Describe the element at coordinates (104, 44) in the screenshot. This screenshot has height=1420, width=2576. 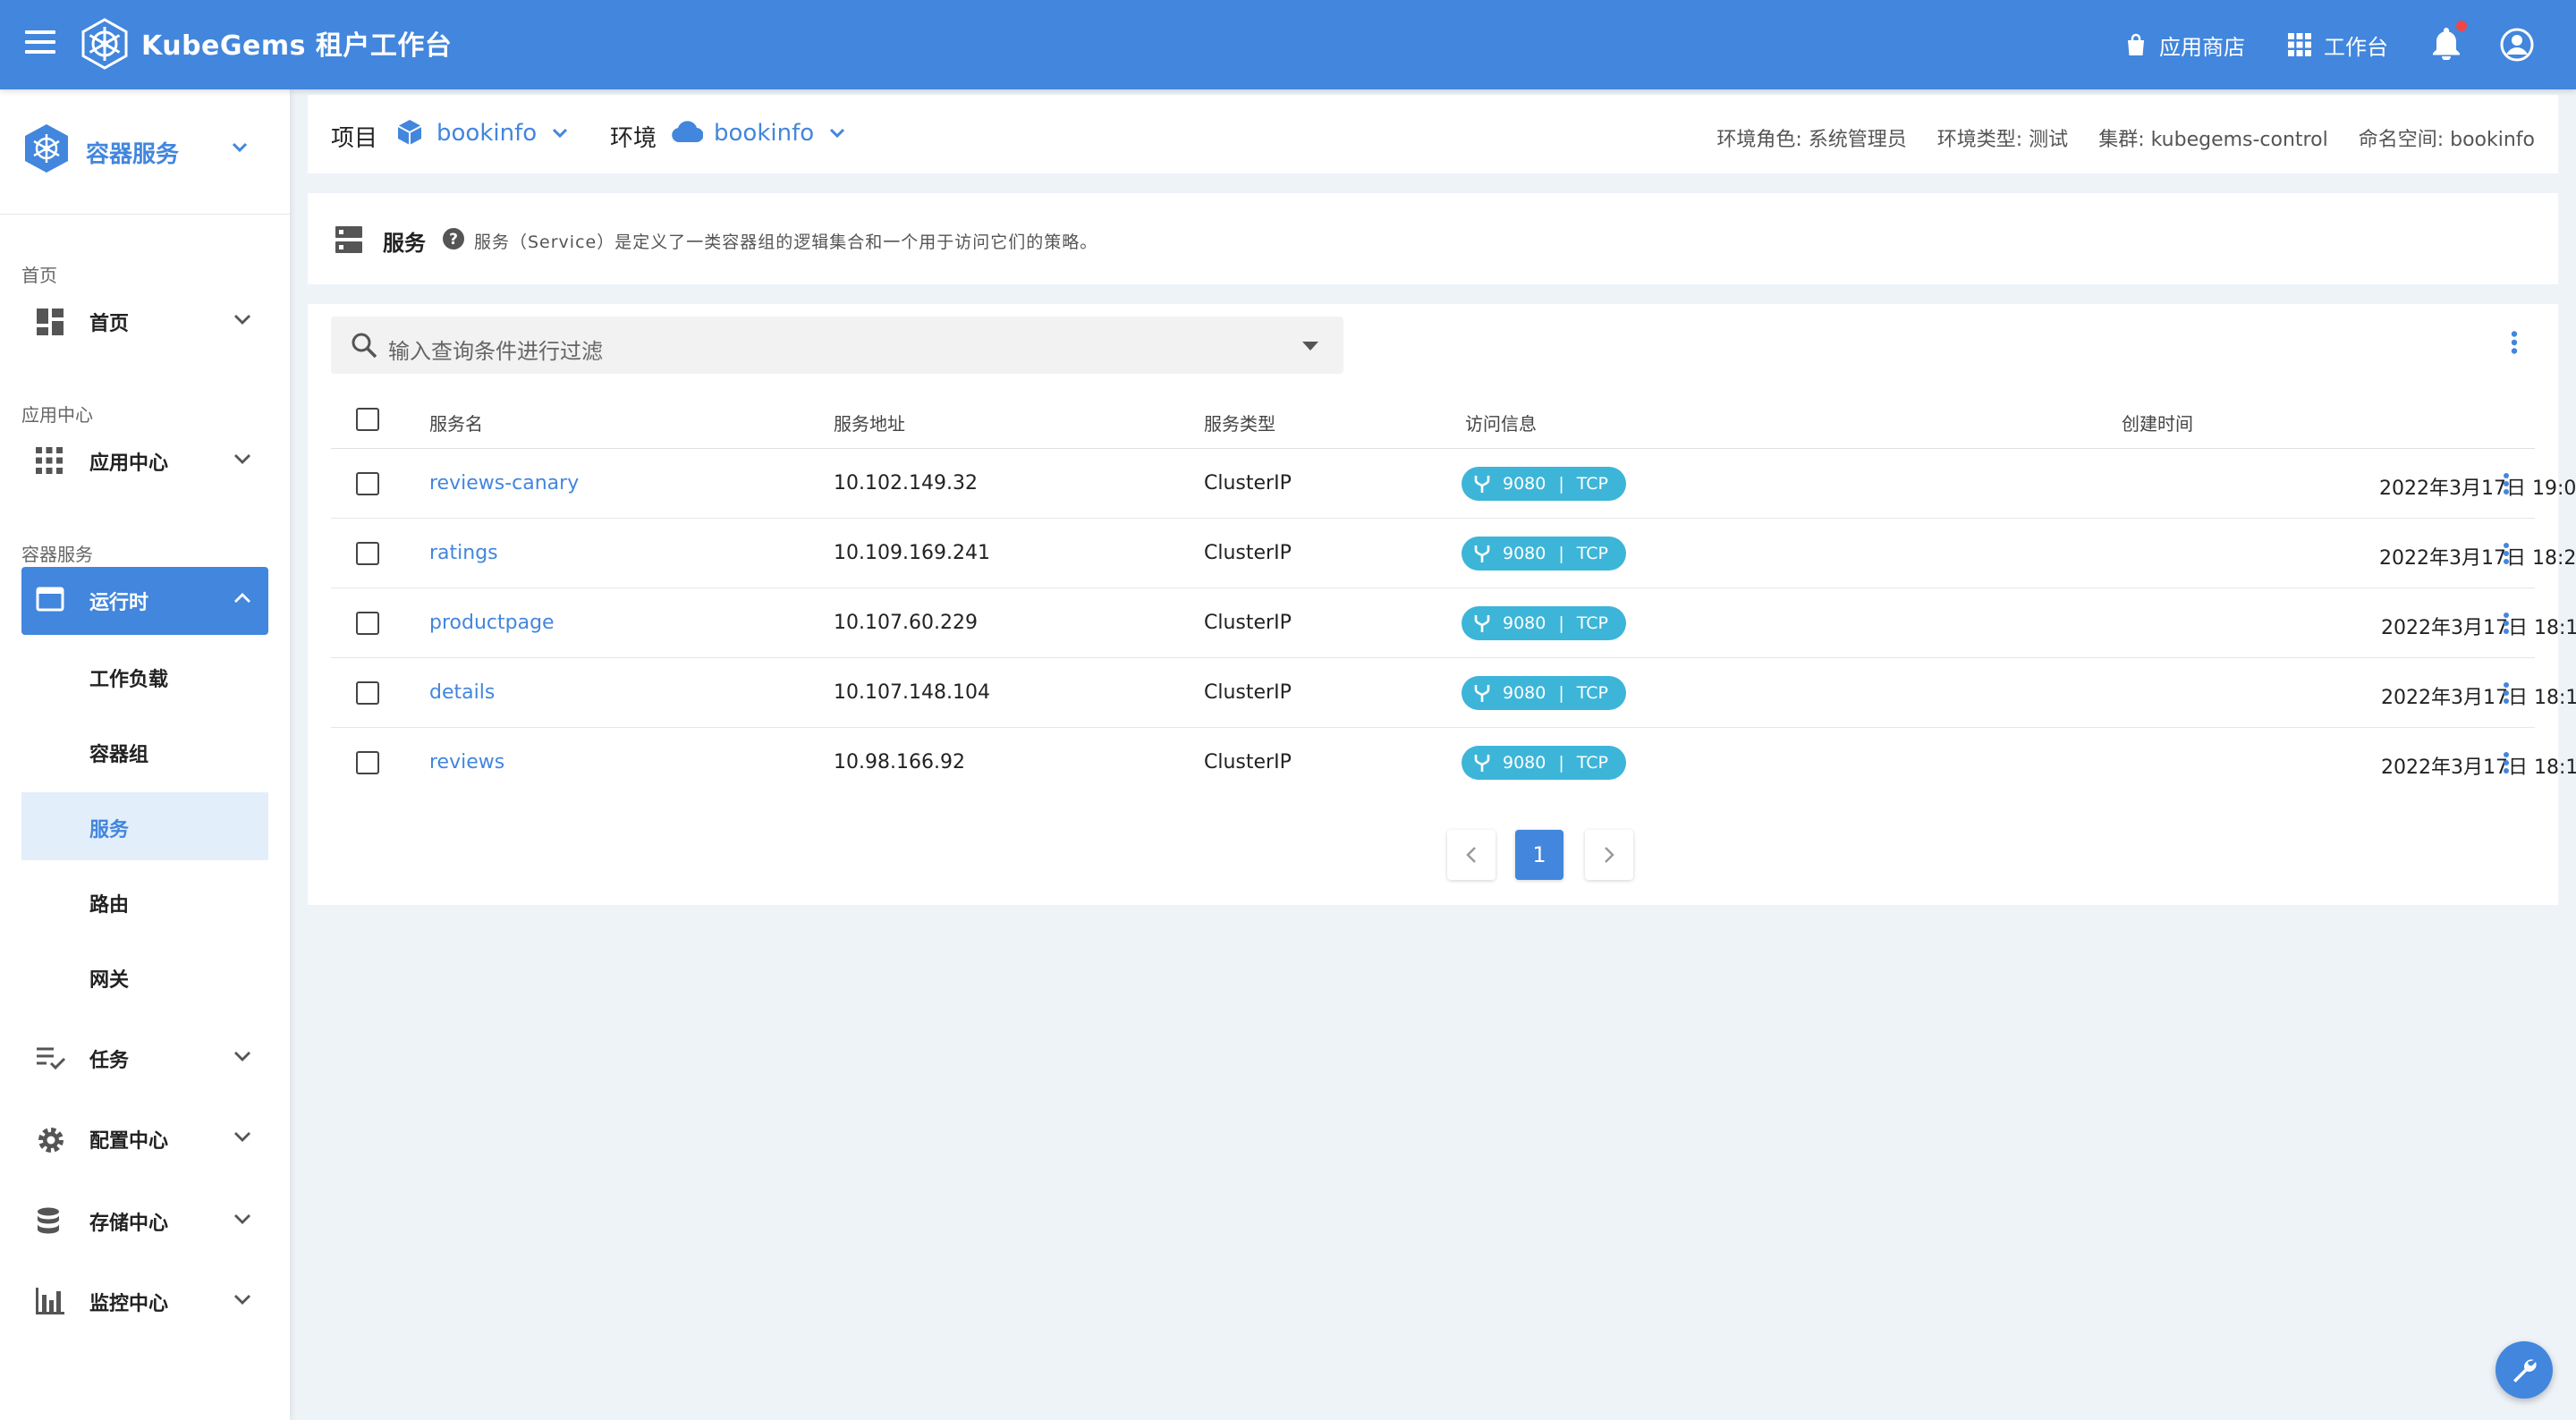
I see `kubegems-logo` at that location.